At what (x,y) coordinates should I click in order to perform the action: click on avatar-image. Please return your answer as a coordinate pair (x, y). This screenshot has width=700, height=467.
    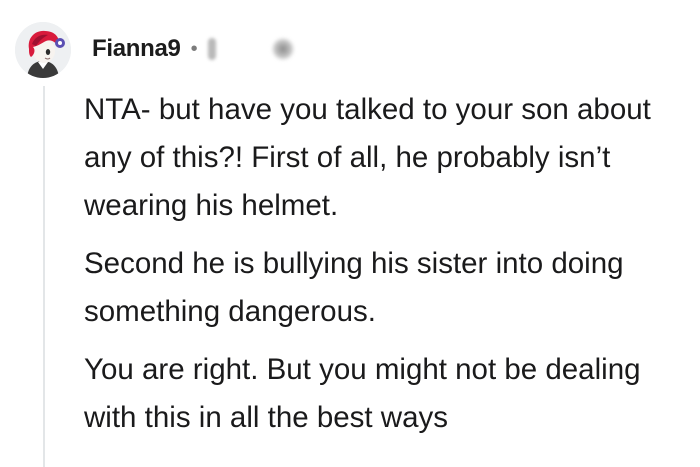
    Looking at the image, I should click on (43, 50).